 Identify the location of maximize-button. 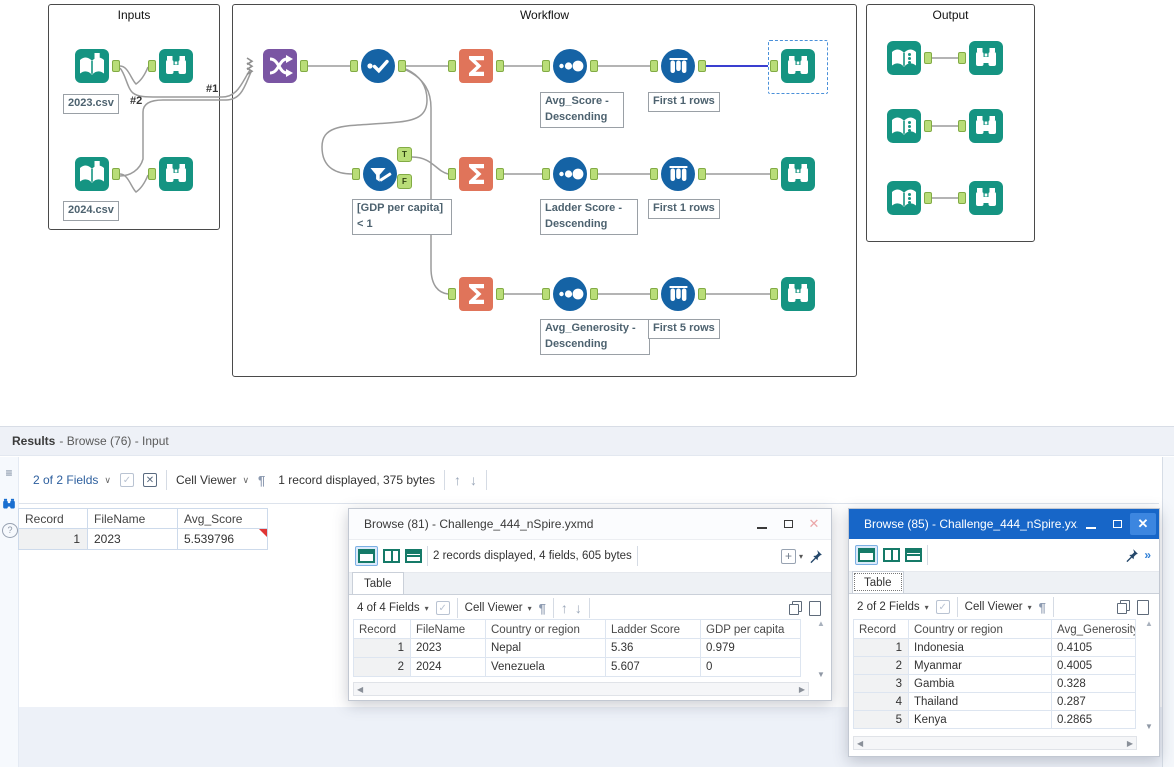
(788, 524).